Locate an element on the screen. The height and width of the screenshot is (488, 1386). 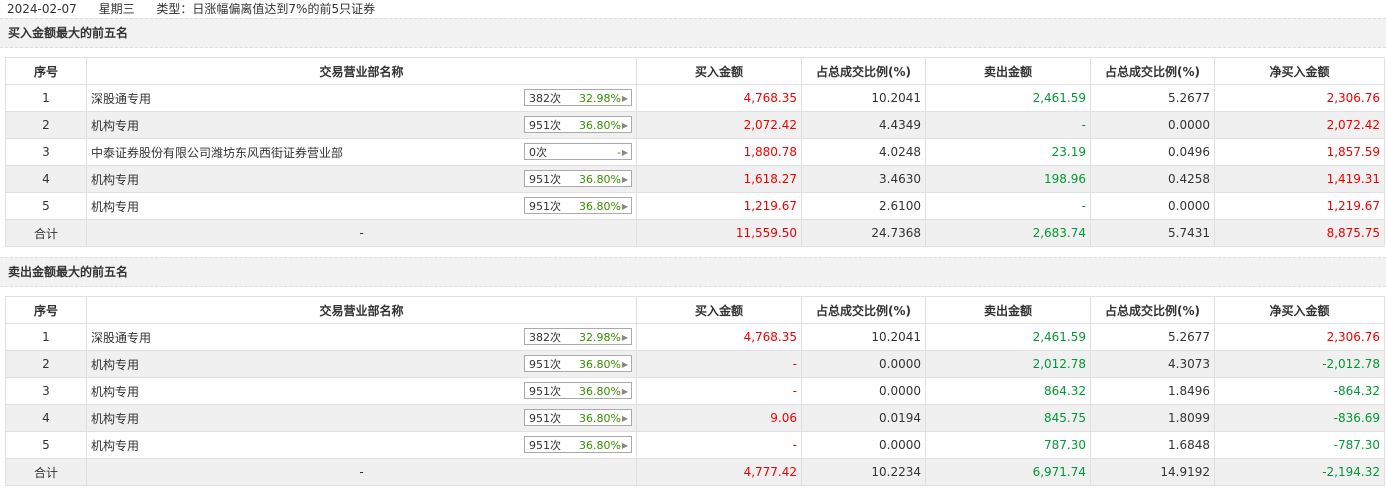
row-index: 5 is located at coordinates (46, 206).